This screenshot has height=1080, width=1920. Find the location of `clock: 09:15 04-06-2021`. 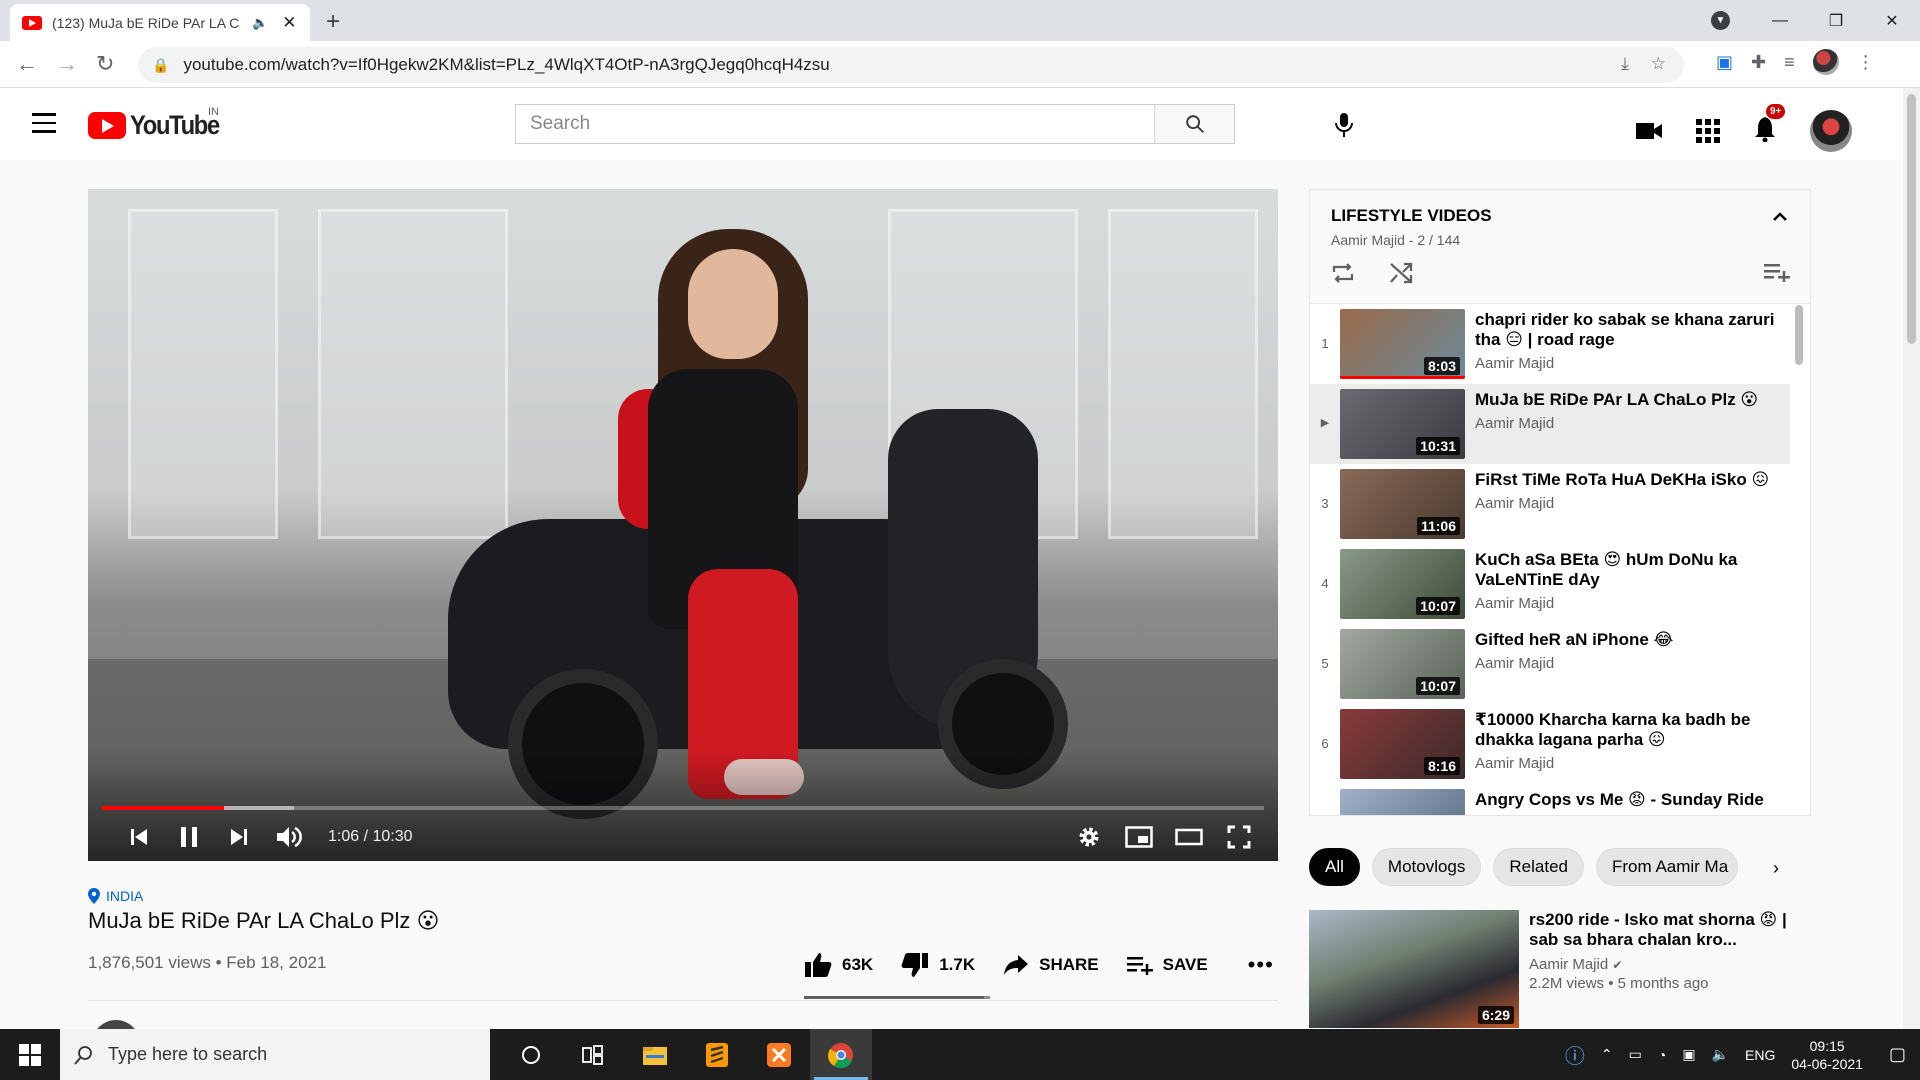

clock: 09:15 04-06-2021 is located at coordinates (1827, 1055).